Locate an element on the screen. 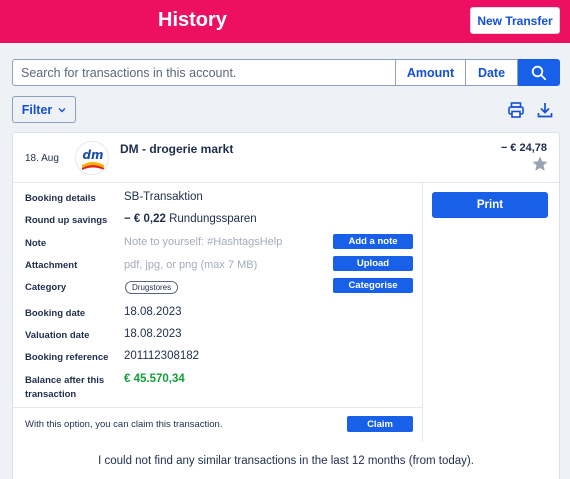 This screenshot has width=570, height=479. transaction-amount: − € 24,78 is located at coordinates (523, 148).